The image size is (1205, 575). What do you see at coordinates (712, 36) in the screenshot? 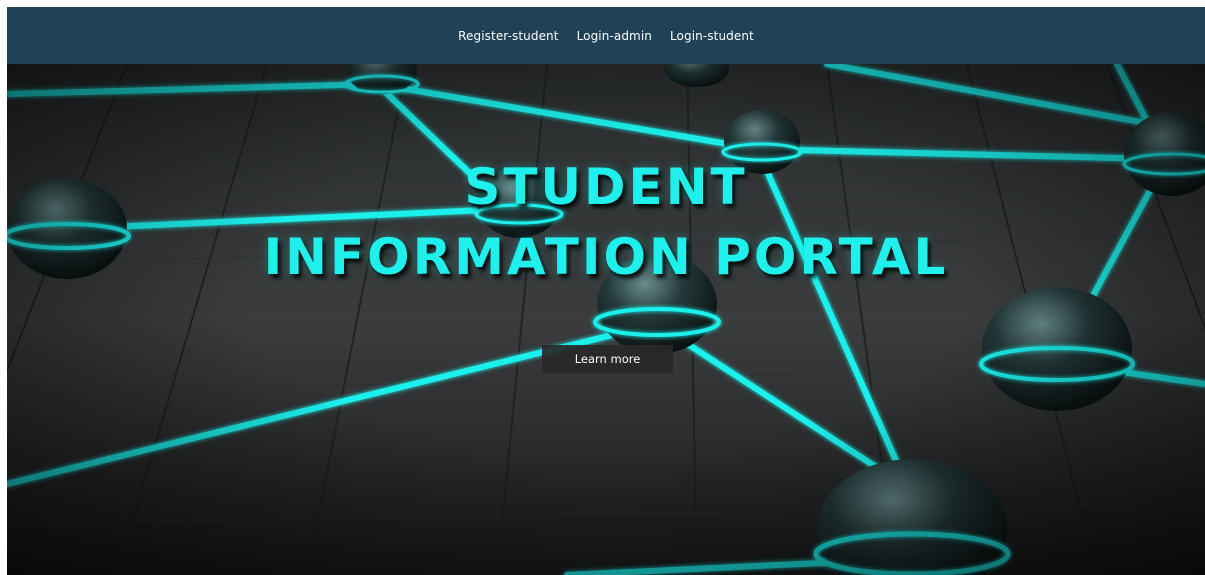
I see `nav-login-student-link: Login-student` at bounding box center [712, 36].